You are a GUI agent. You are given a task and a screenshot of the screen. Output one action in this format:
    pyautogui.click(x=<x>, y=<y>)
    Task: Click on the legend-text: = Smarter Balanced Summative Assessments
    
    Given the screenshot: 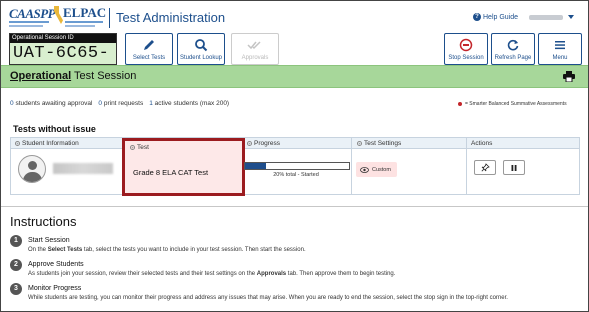 What is the action you would take?
    pyautogui.click(x=516, y=104)
    